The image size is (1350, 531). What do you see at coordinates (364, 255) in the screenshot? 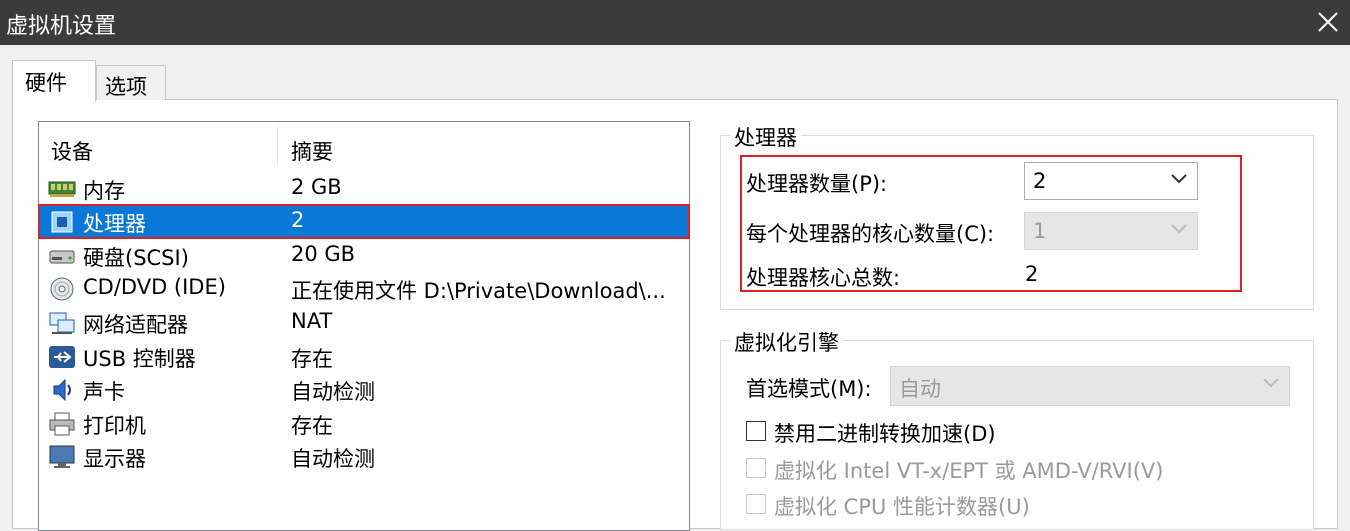
I see `device-row-hard-disk: 硬盘(SCSI) 20 GB` at bounding box center [364, 255].